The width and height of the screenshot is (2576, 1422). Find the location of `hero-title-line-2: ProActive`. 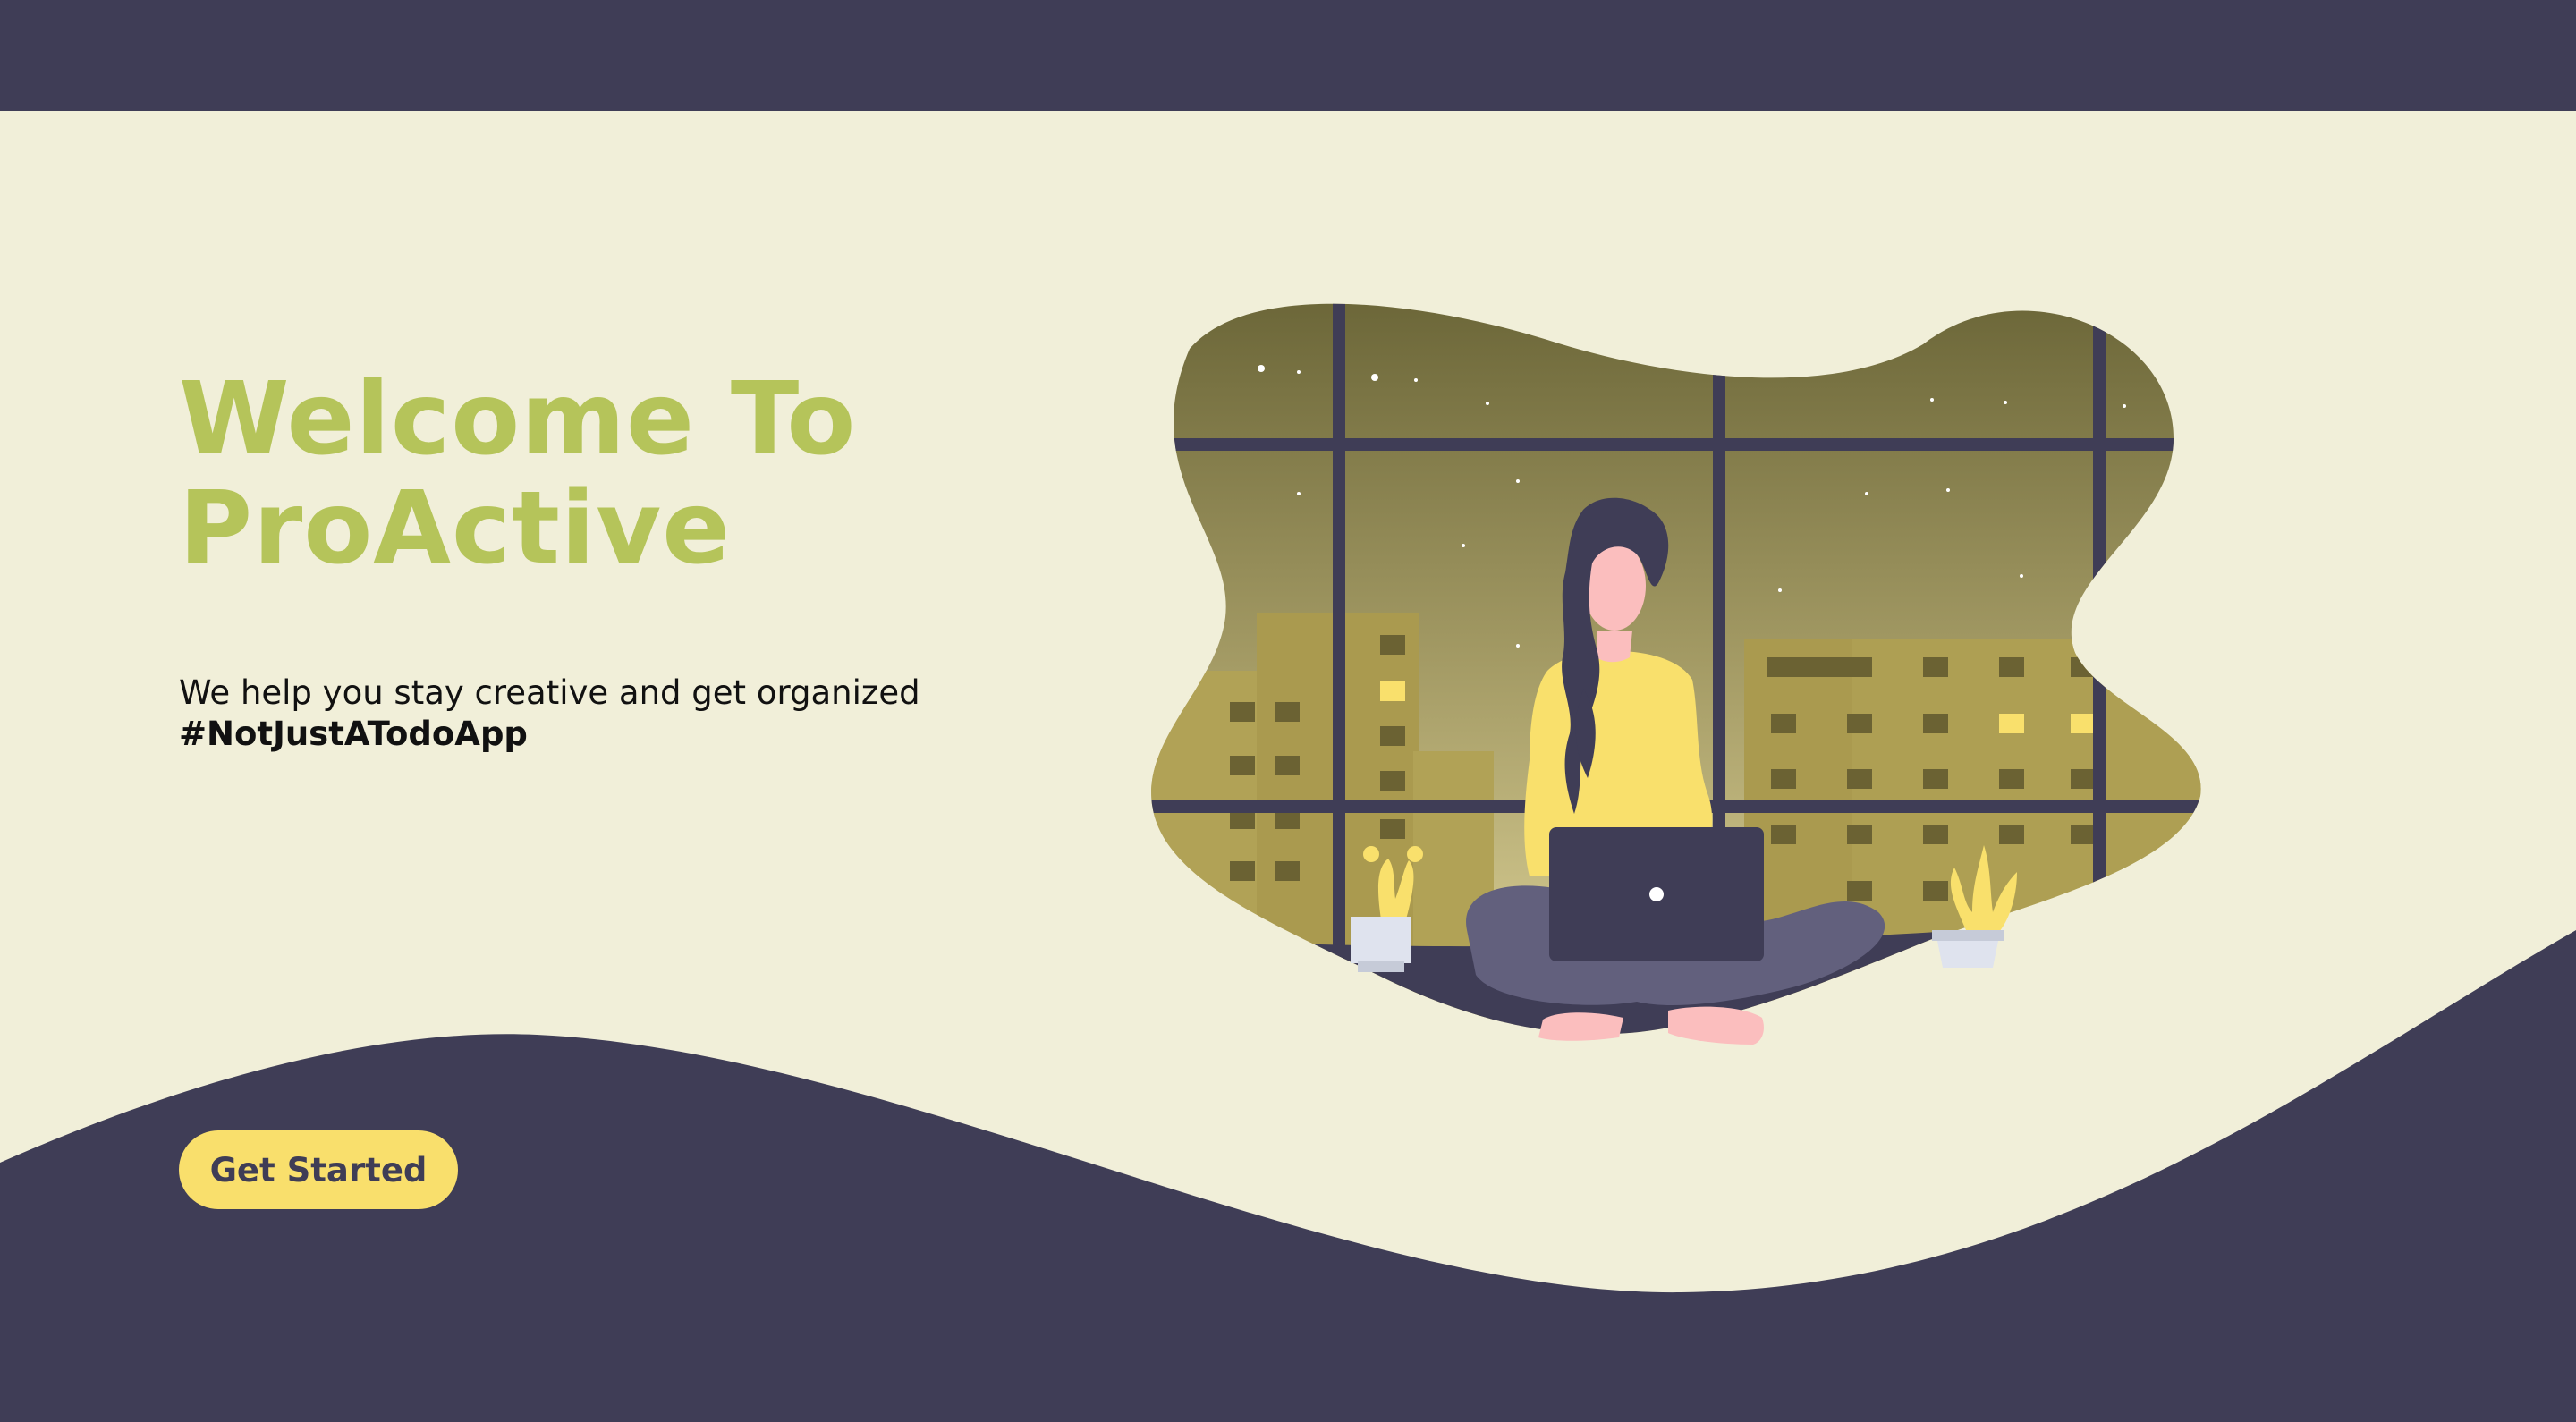

hero-title-line-2: ProActive is located at coordinates (455, 528).